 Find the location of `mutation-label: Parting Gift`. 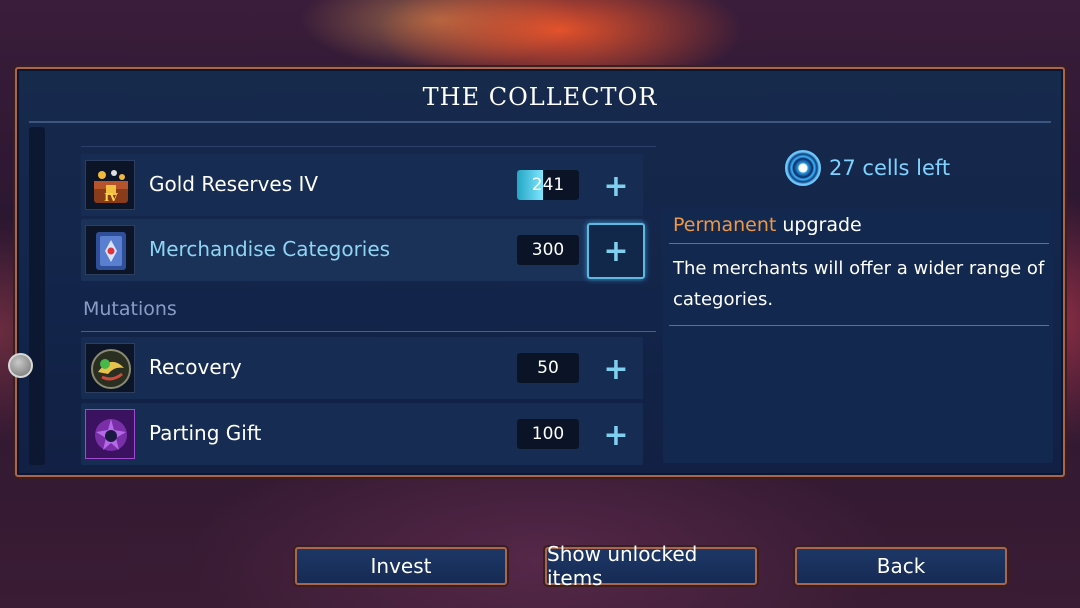

mutation-label: Parting Gift is located at coordinates (205, 433).